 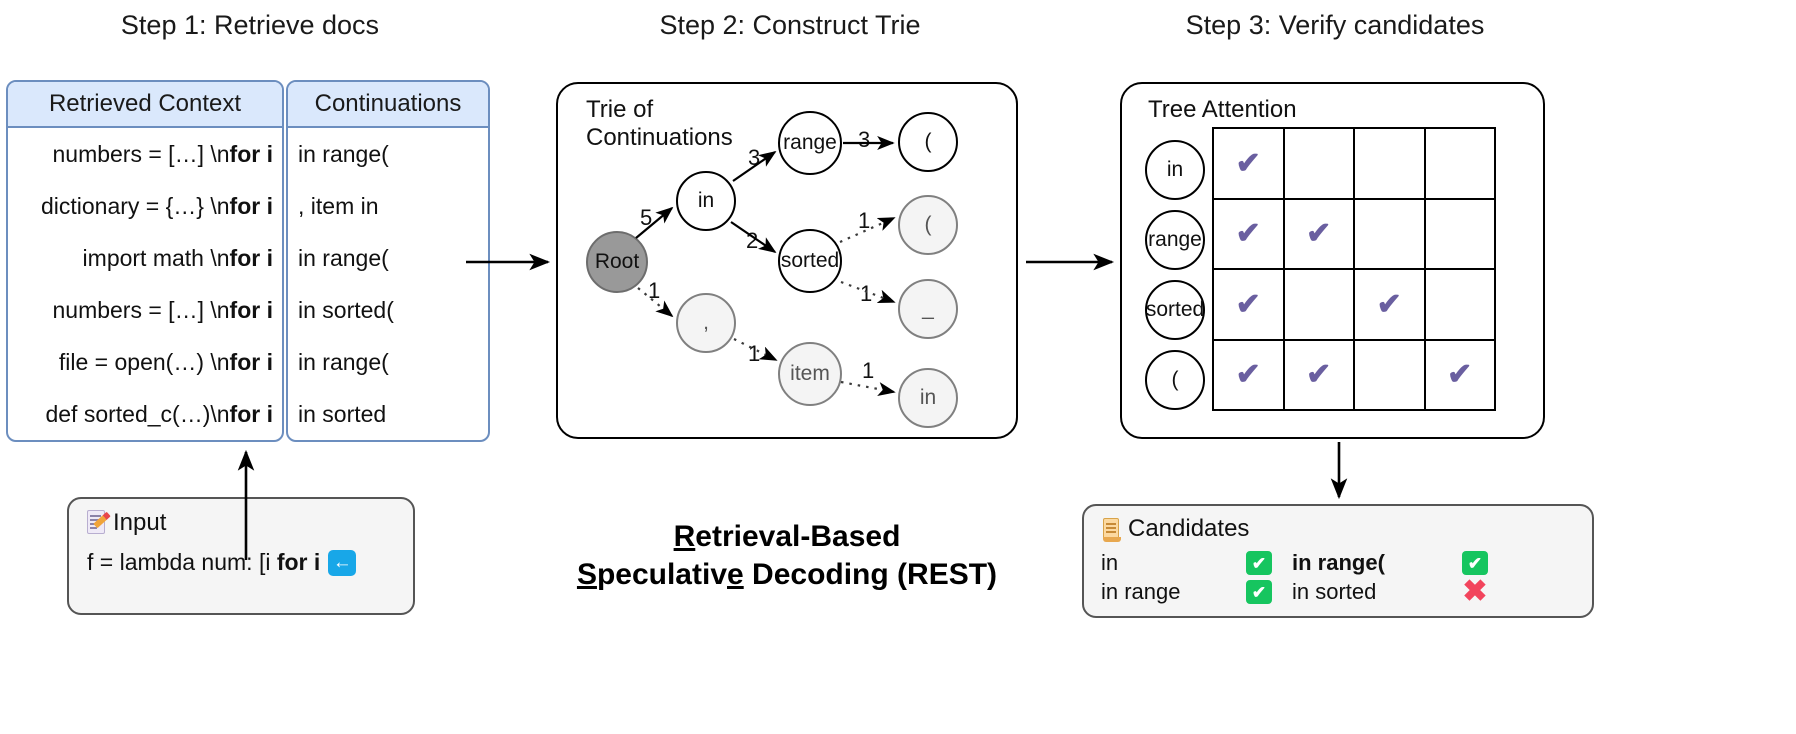 What do you see at coordinates (868, 370) in the screenshot?
I see `trie-edge-label-item-in: 1` at bounding box center [868, 370].